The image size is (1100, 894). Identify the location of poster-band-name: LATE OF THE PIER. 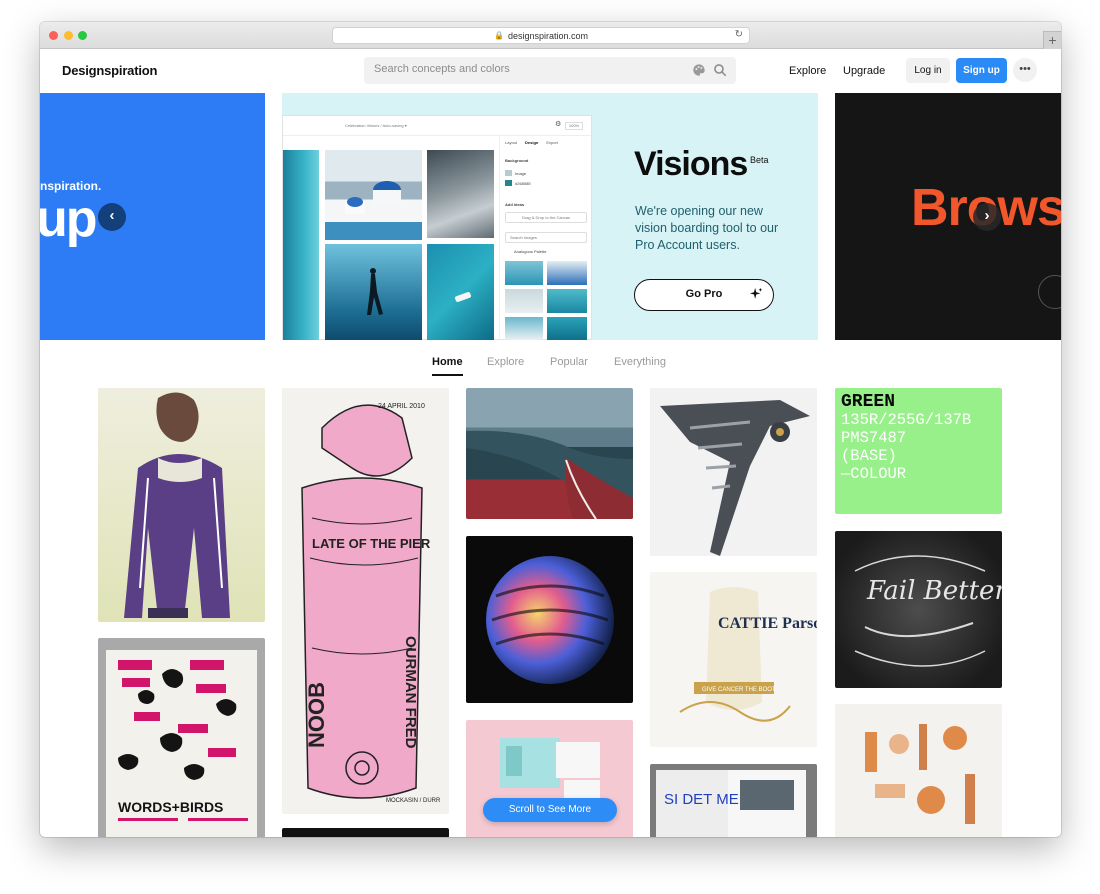
(371, 543).